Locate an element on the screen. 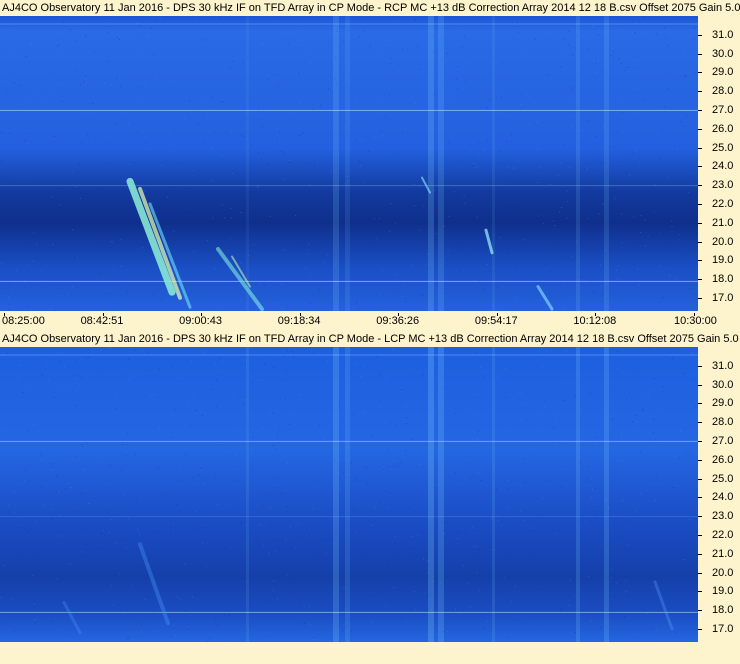 The width and height of the screenshot is (740, 664). y-tick-label: 31.0 is located at coordinates (723, 34).